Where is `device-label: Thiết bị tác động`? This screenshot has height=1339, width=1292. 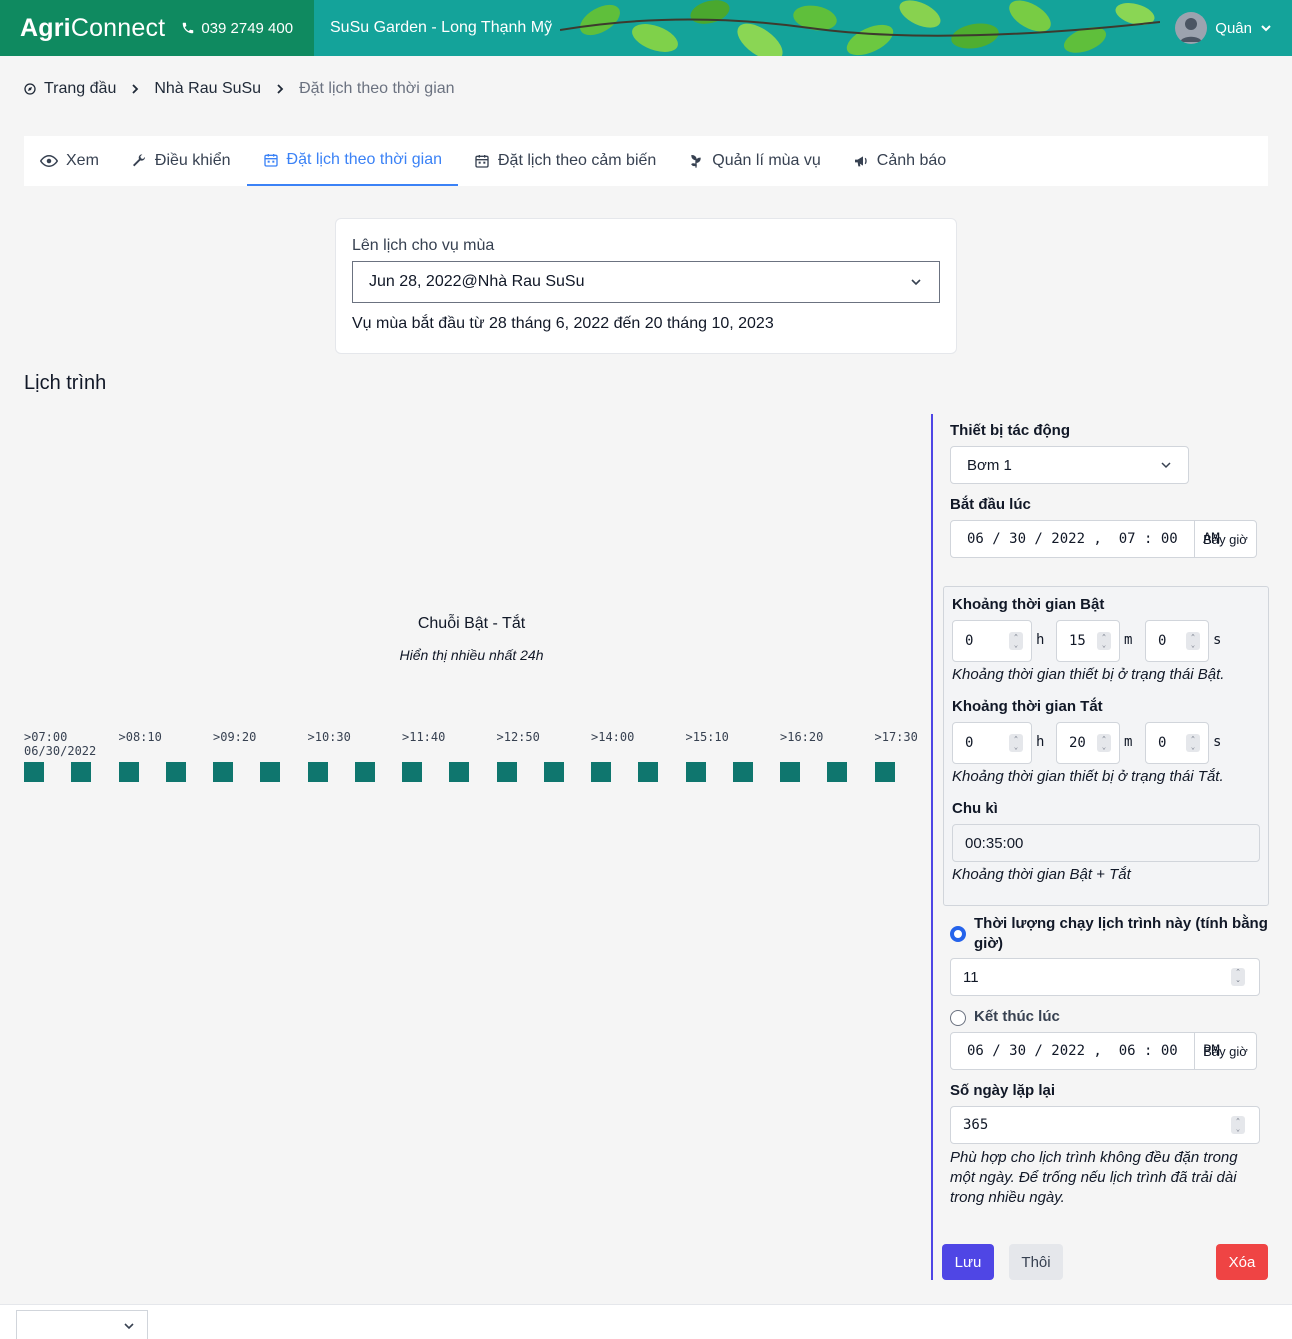
device-label: Thiết bị tác động is located at coordinates (1010, 430).